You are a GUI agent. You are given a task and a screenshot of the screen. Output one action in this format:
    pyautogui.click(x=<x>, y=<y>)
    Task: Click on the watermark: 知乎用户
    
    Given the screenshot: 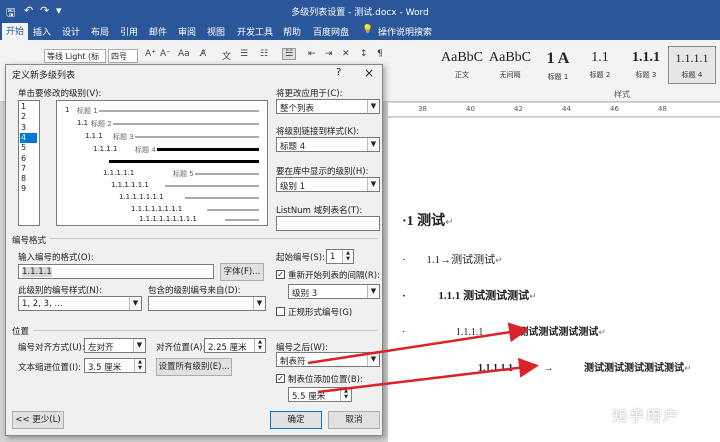 What is the action you would take?
    pyautogui.click(x=646, y=416)
    